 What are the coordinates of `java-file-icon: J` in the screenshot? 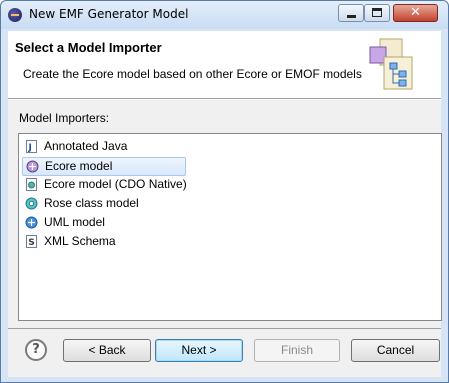 It's located at (31, 146).